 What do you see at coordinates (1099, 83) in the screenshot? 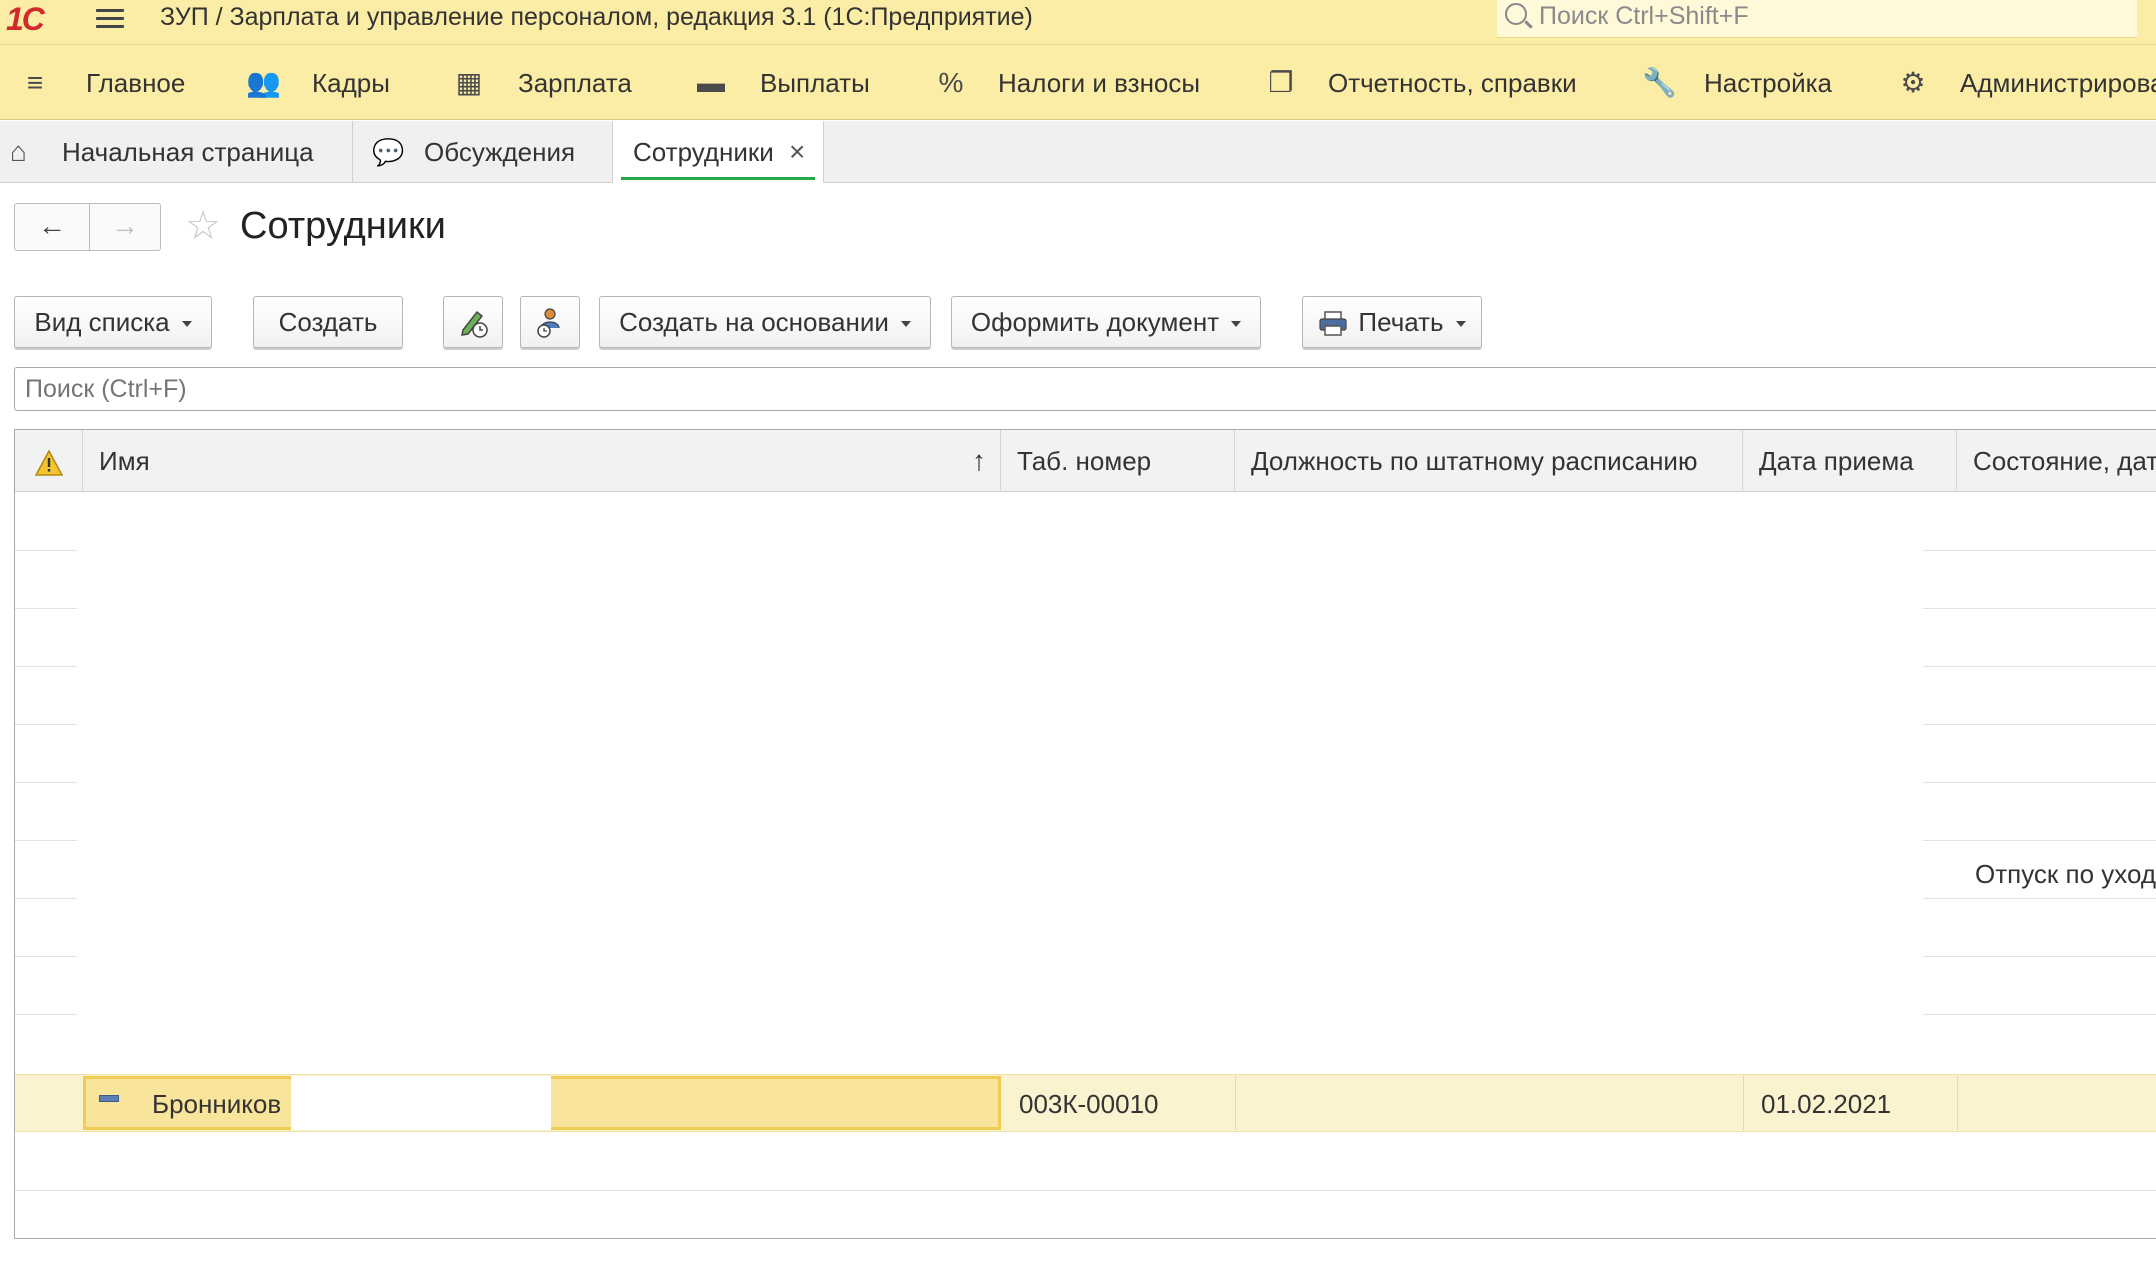
I see `section-label: Налоги и взносы` at bounding box center [1099, 83].